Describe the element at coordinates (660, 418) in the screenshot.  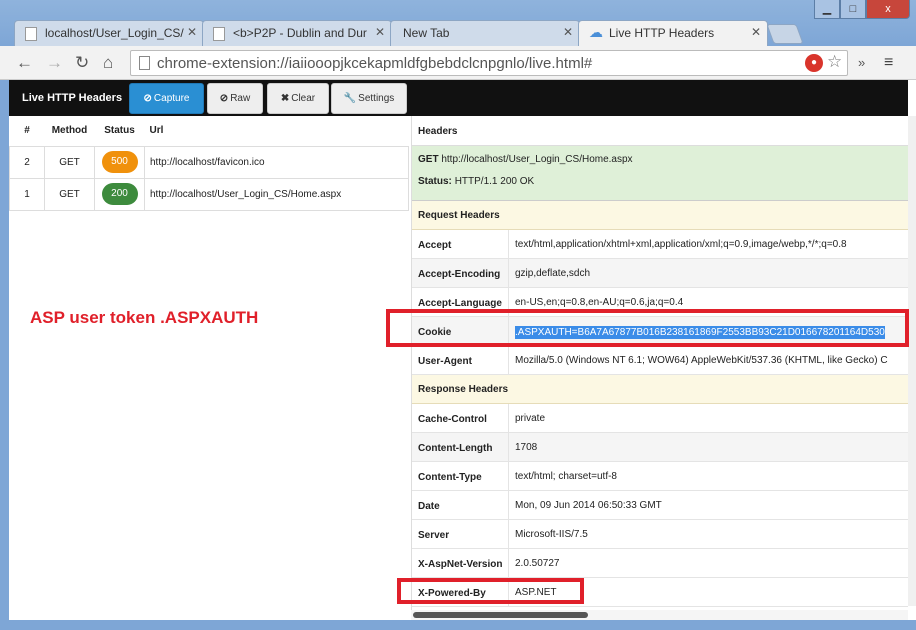
I see `header-row-cache-control: Cache-Control private` at that location.